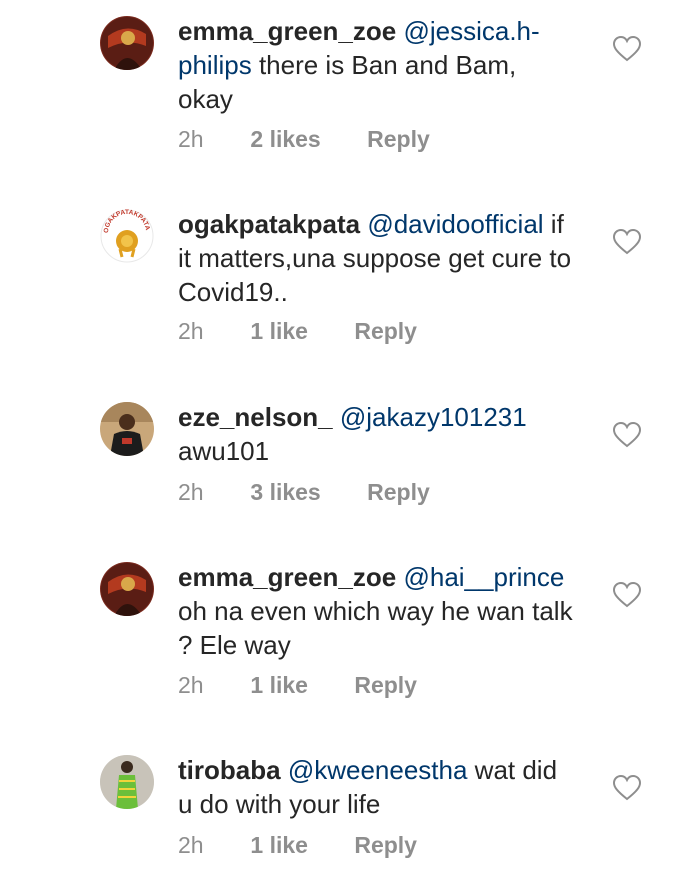 Image resolution: width=684 pixels, height=873 pixels. Describe the element at coordinates (483, 577) in the screenshot. I see `comment-mention: @hai__prince` at that location.